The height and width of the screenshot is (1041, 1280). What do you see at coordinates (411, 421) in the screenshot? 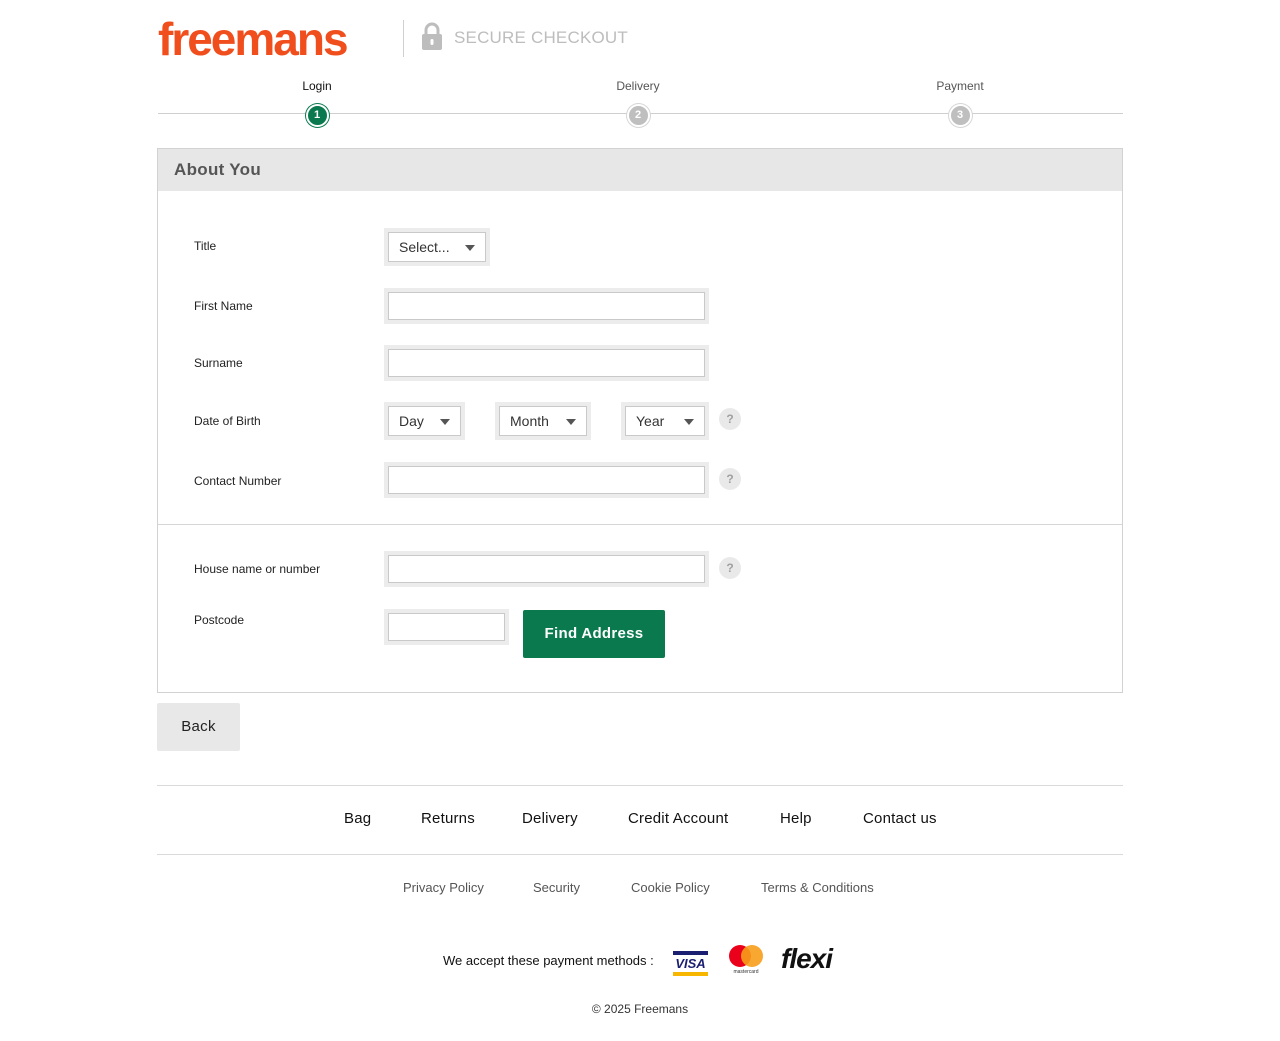
I see `dob-day-value: Day` at bounding box center [411, 421].